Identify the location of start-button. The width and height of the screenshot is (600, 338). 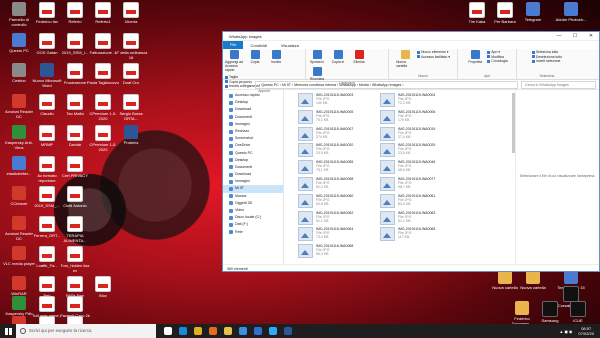
(8, 331).